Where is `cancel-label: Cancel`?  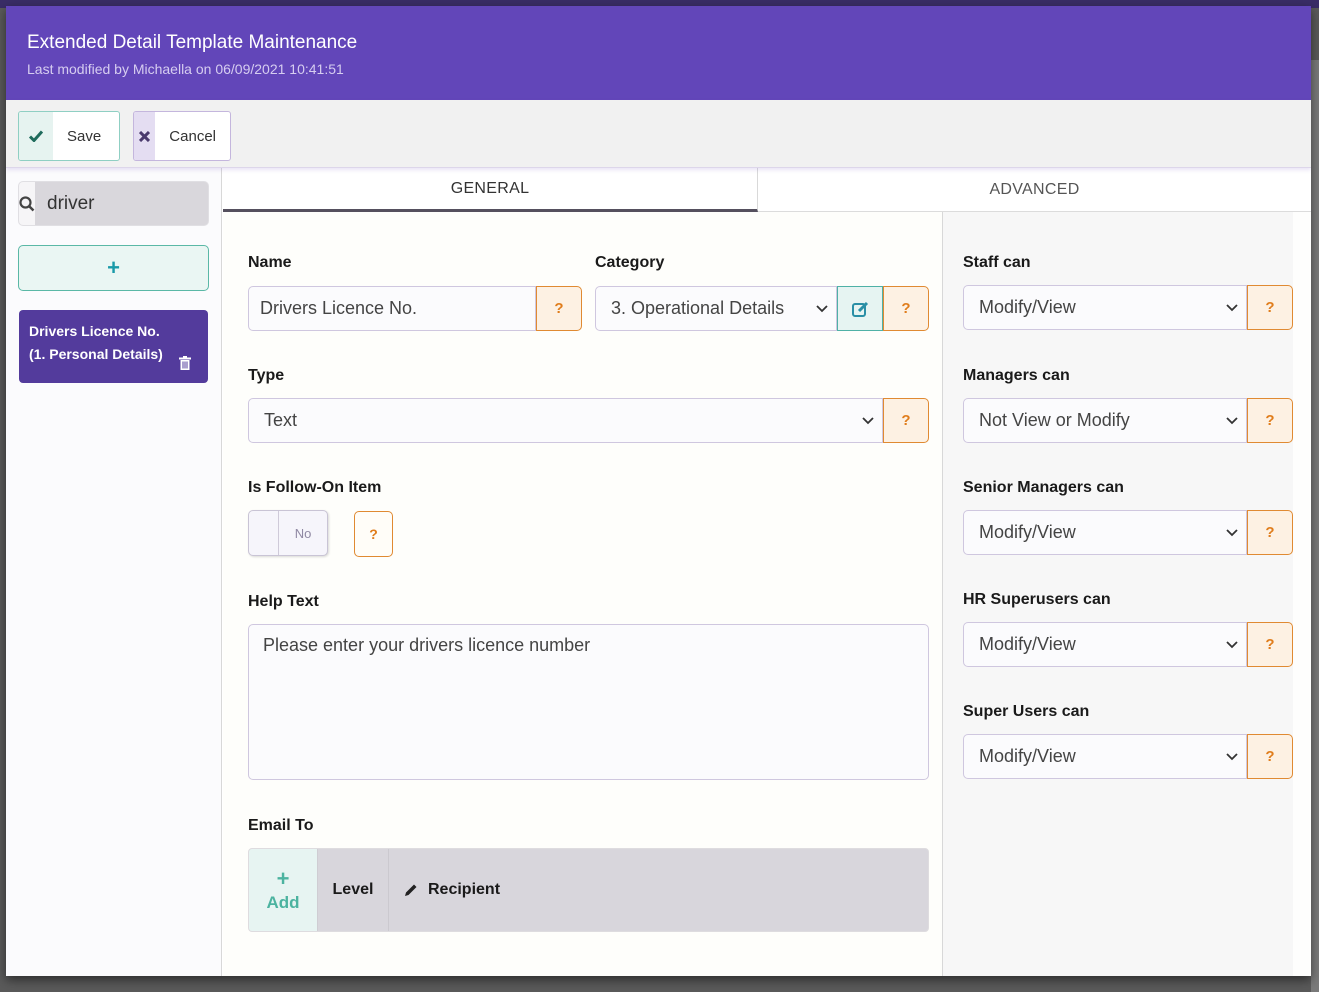
cancel-label: Cancel is located at coordinates (192, 136).